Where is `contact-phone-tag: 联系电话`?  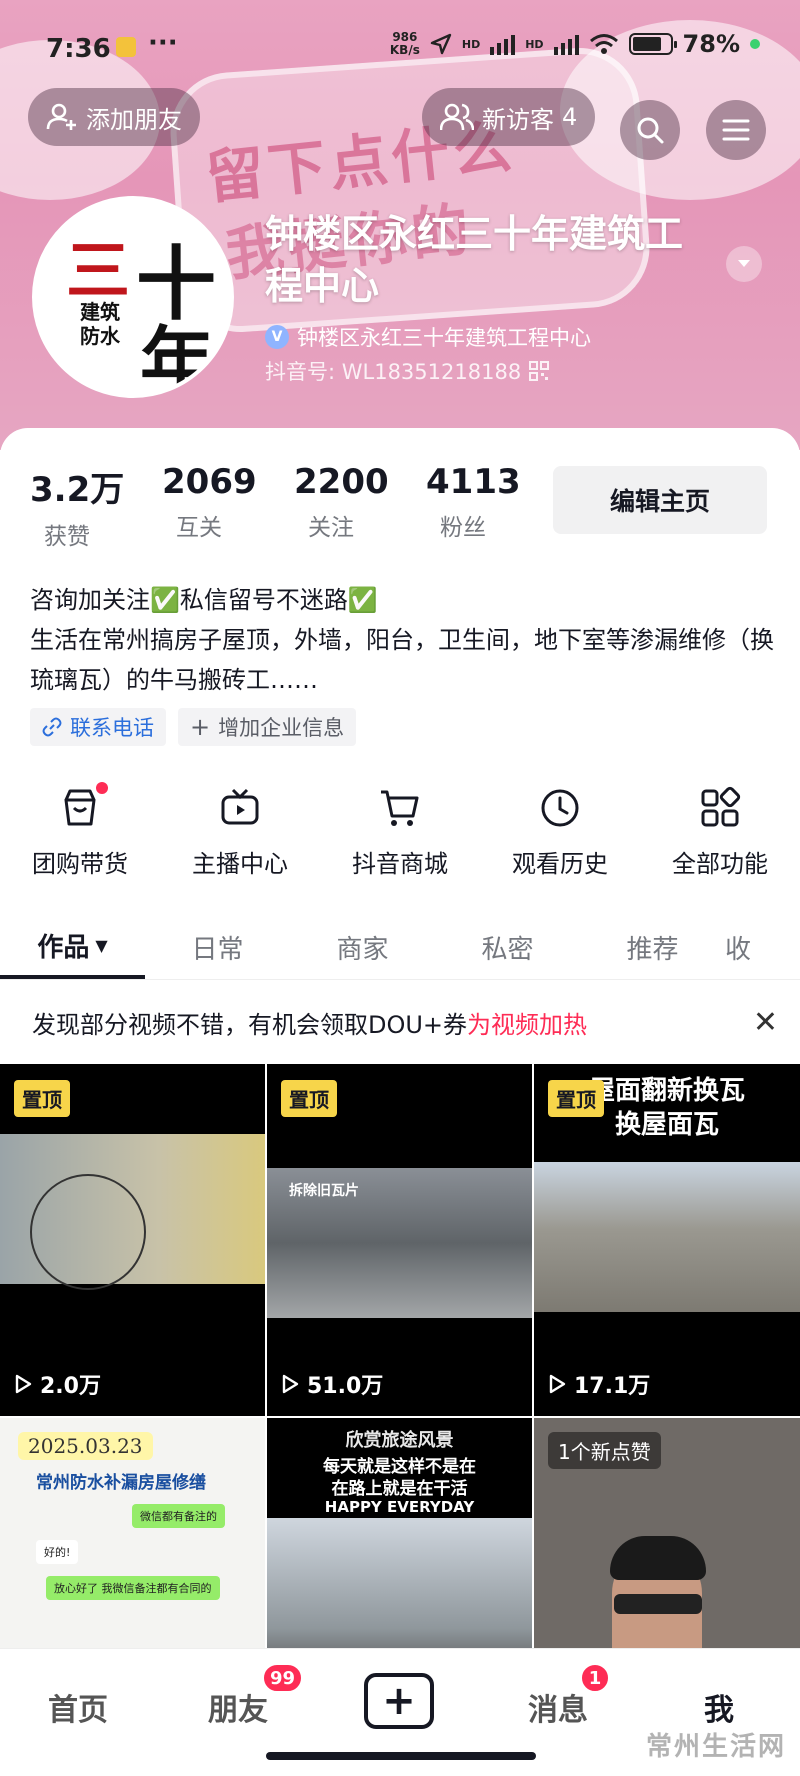
contact-phone-tag: 联系电话 is located at coordinates (98, 727).